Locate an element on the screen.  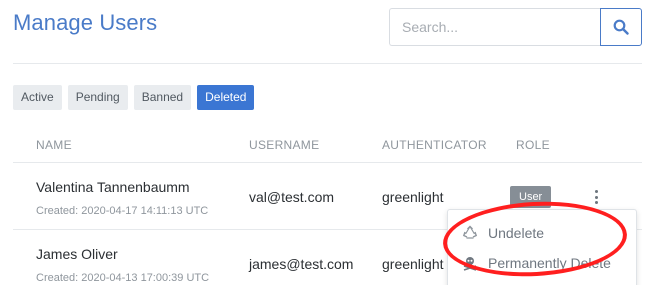
filter-deleted: Deleted is located at coordinates (226, 97).